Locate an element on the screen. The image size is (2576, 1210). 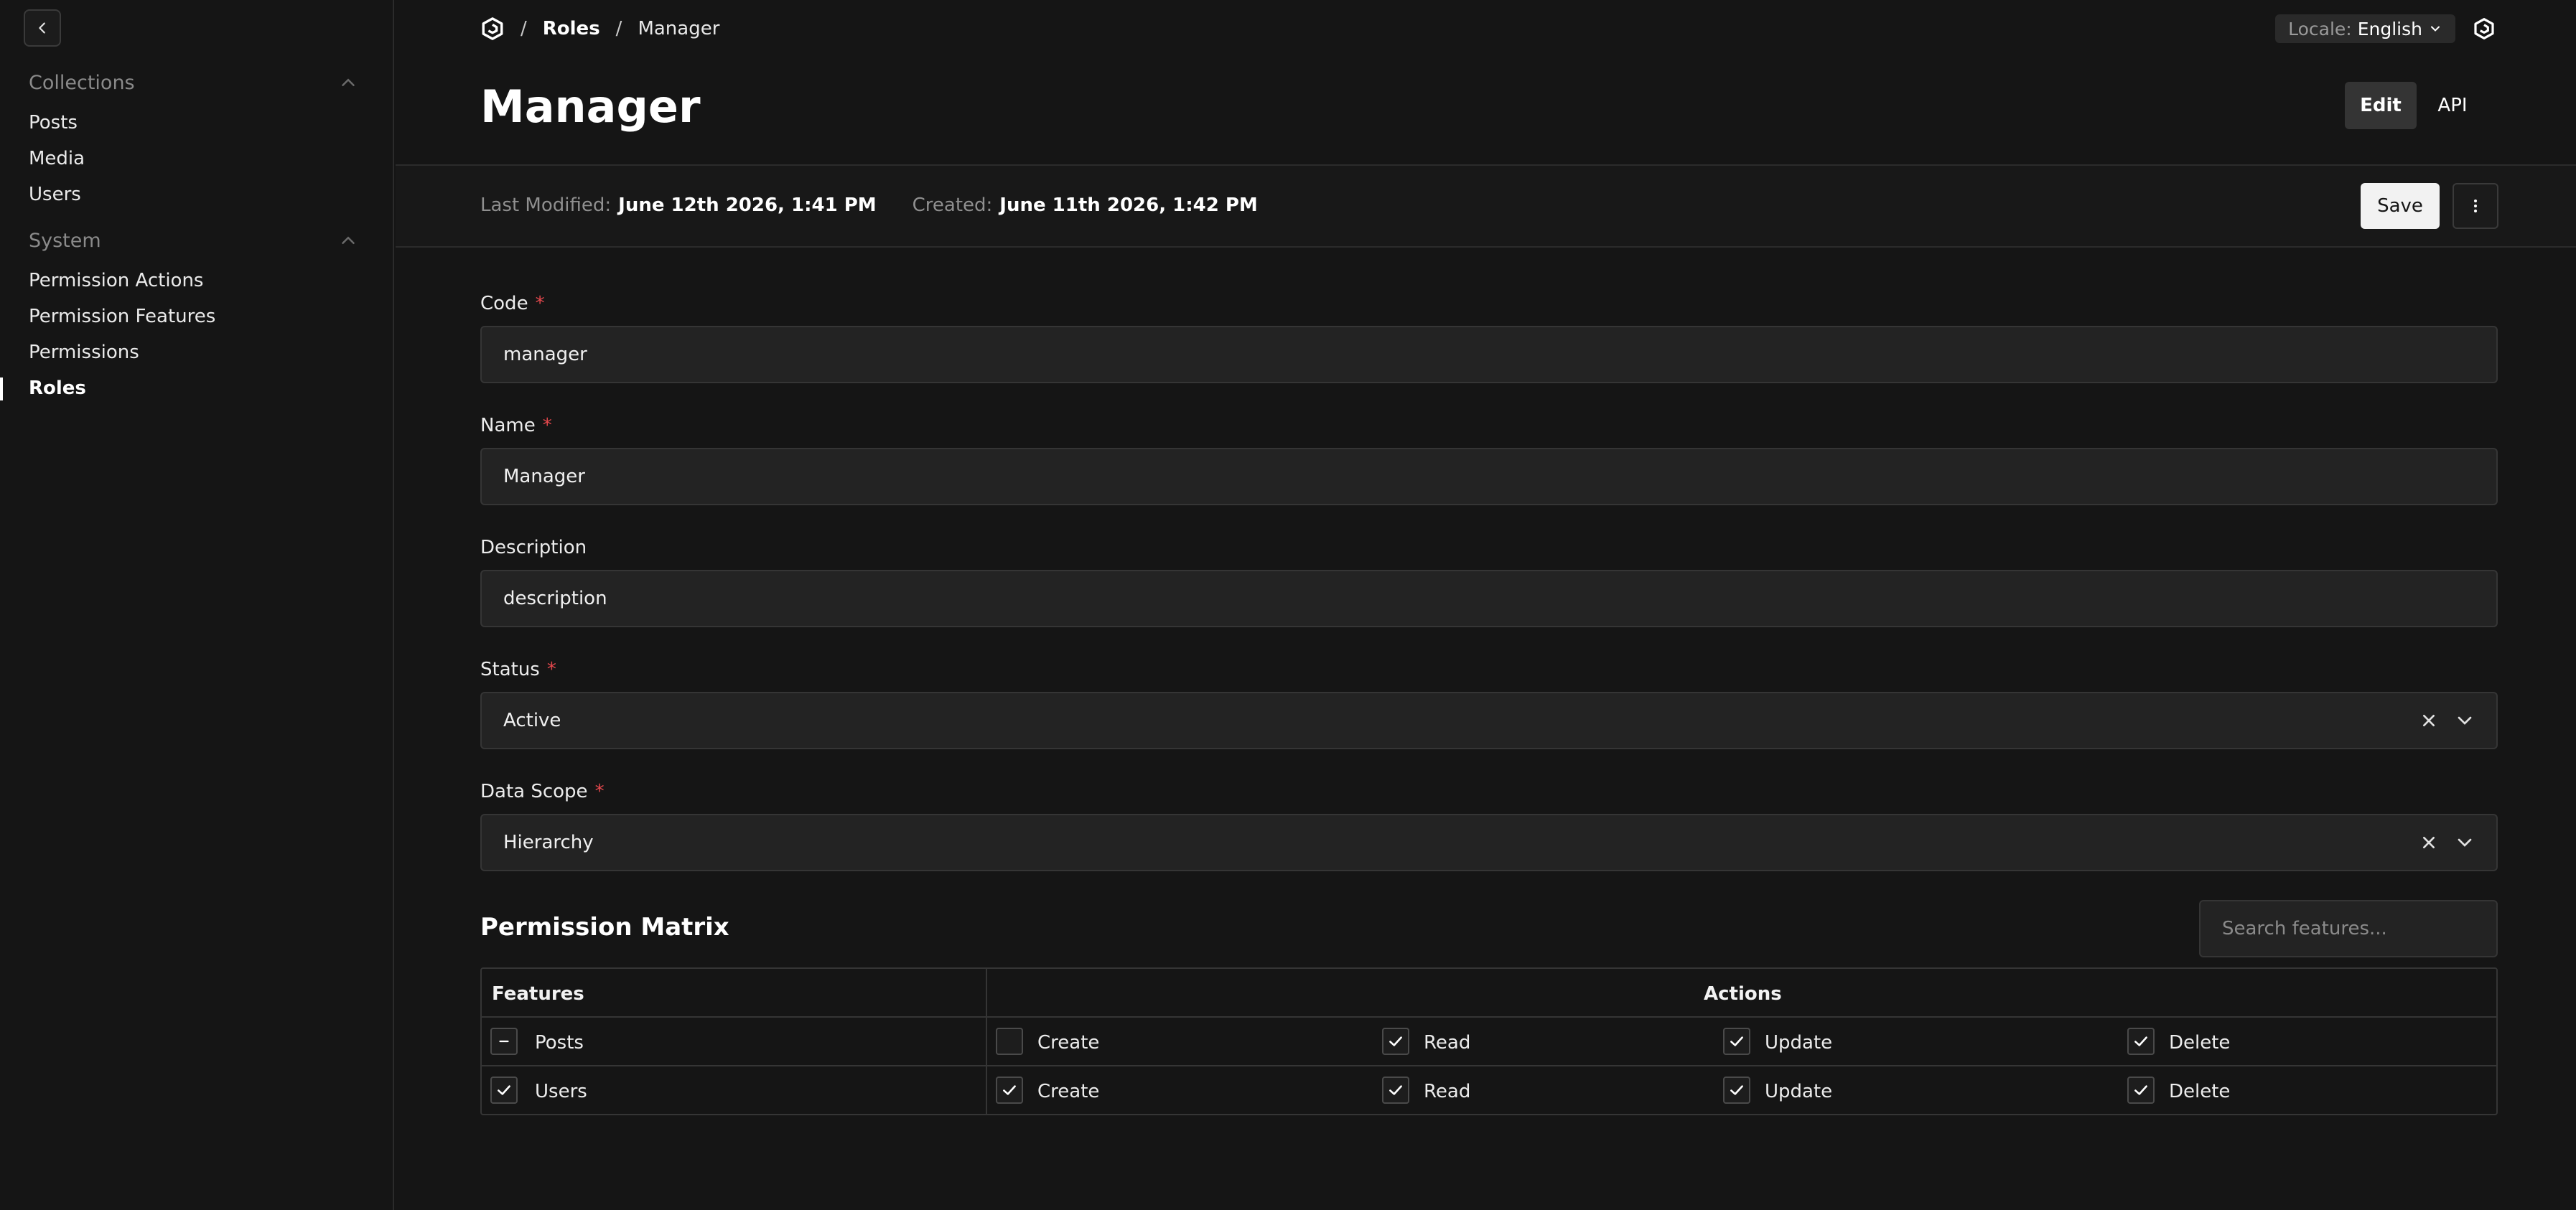
sidebar-item-roles: Roles is located at coordinates (57, 388).